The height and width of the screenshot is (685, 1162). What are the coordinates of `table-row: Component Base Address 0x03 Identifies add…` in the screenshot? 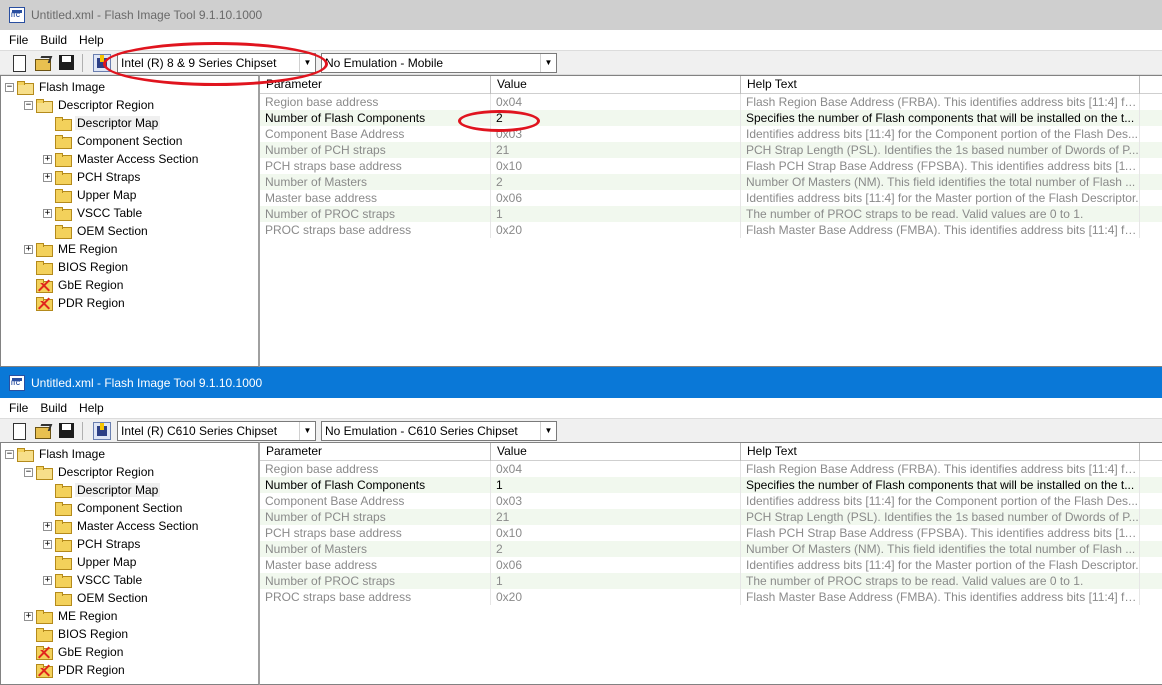 It's located at (711, 501).